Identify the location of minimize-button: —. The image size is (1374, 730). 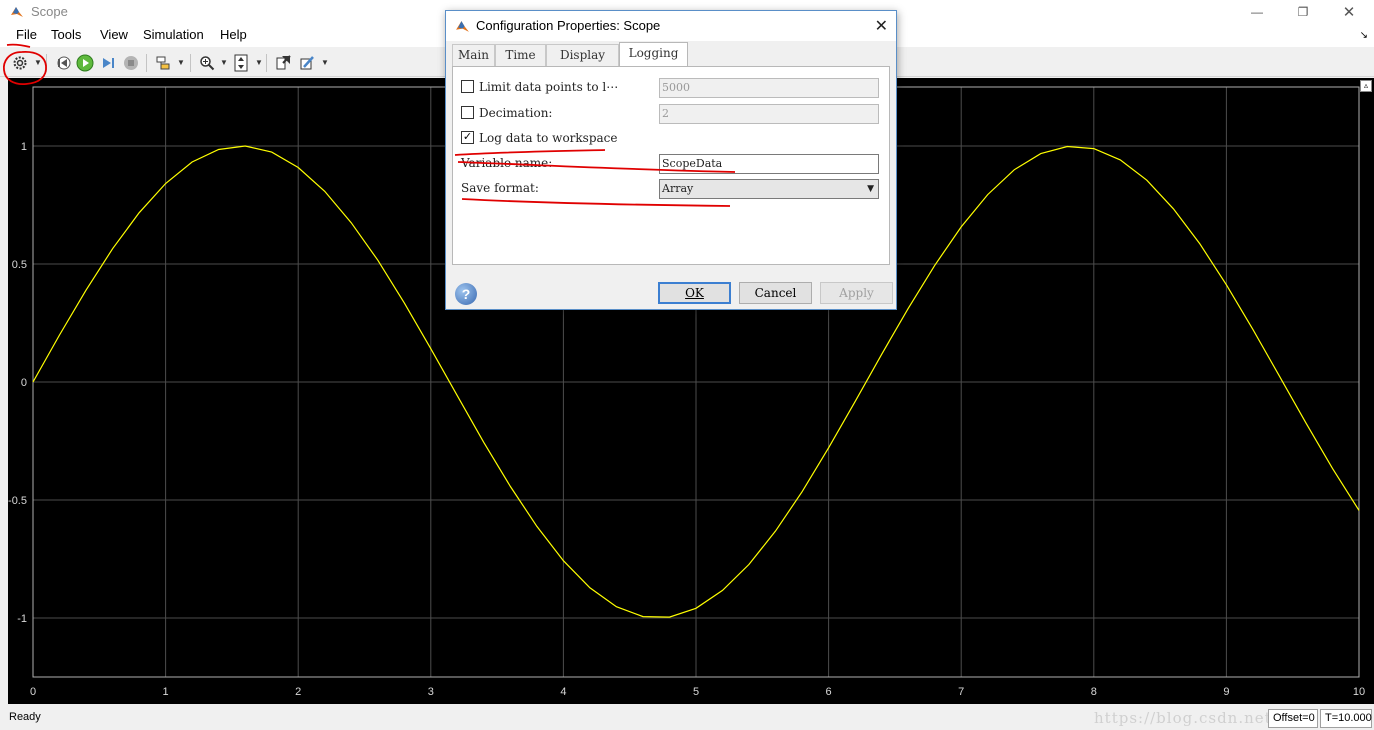
(1257, 12).